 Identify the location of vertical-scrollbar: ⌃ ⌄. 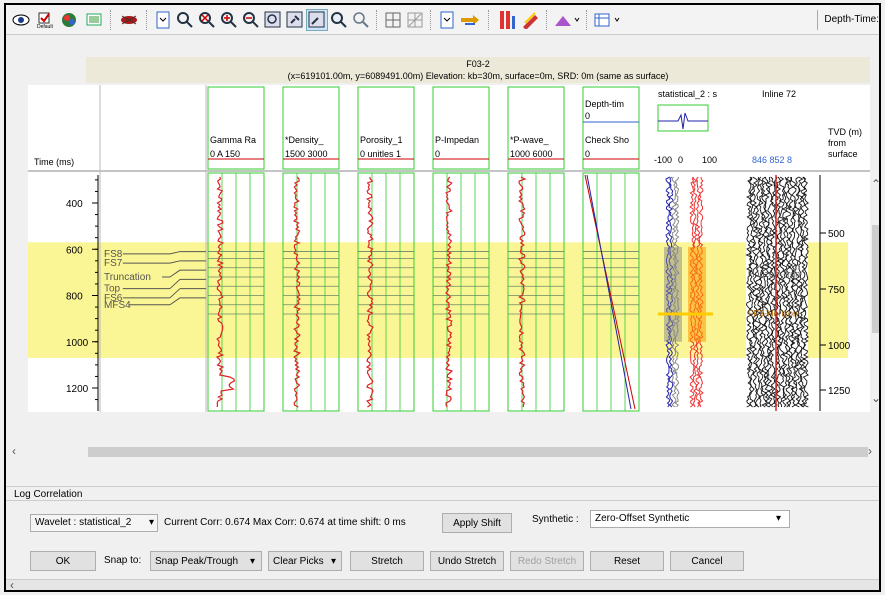
(874, 292).